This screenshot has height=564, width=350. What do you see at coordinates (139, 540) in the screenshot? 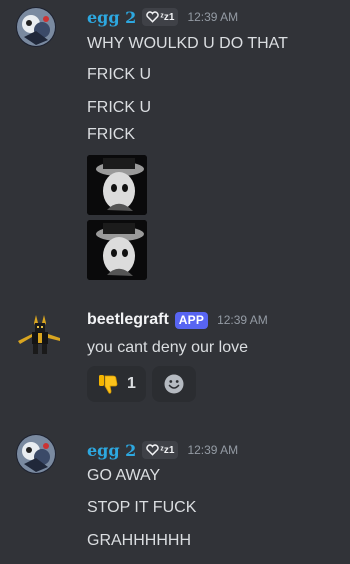
I see `message-line: GRAHHHHHH` at bounding box center [139, 540].